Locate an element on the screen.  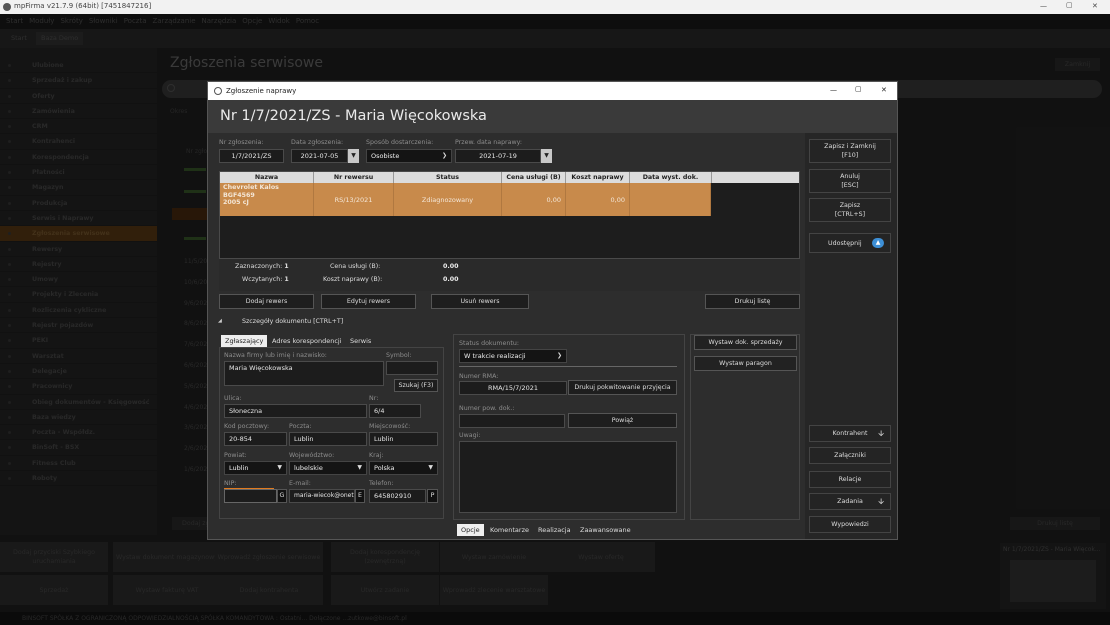
dialog-app-icon is located at coordinates (218, 91).